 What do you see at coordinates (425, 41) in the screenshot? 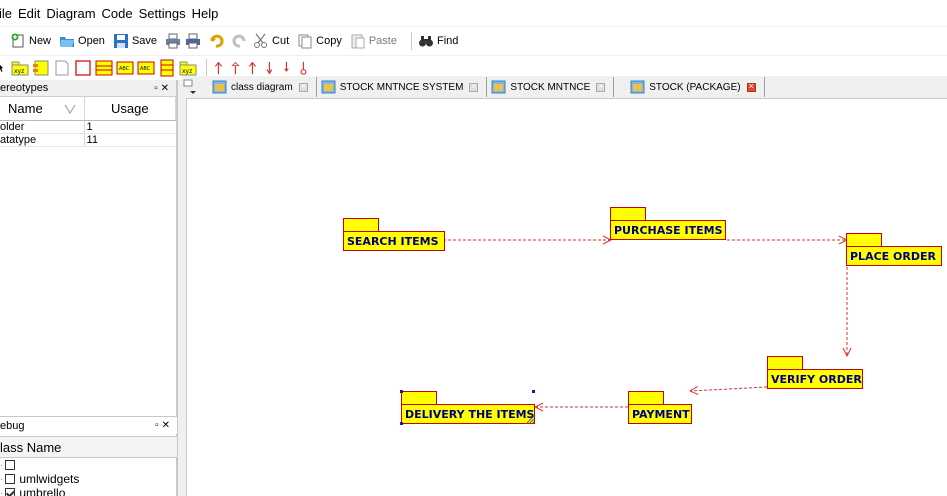
I see `binoculars-icon` at bounding box center [425, 41].